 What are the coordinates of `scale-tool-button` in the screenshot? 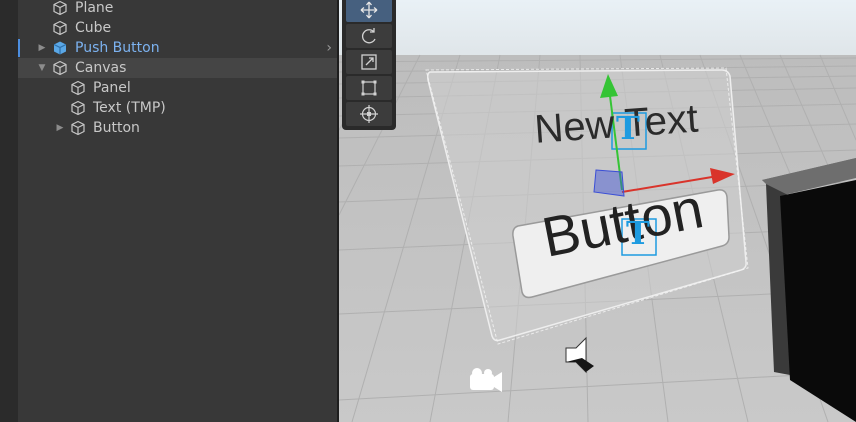 It's located at (369, 62).